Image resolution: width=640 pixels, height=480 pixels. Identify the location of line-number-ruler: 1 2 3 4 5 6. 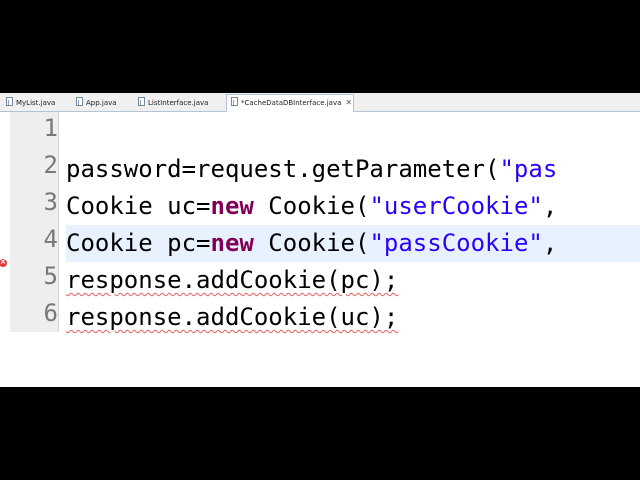
(34, 222).